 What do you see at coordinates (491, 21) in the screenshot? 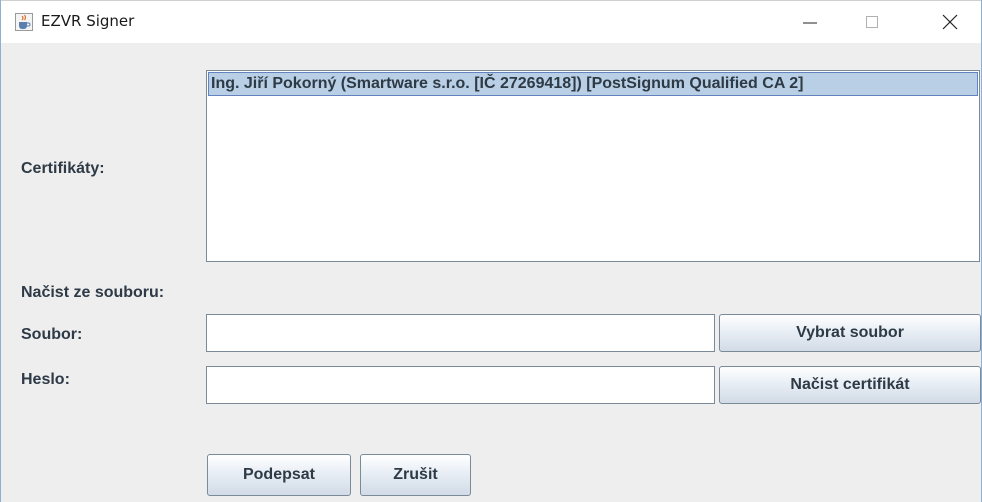
I see `title-bar: EZVR Signer` at bounding box center [491, 21].